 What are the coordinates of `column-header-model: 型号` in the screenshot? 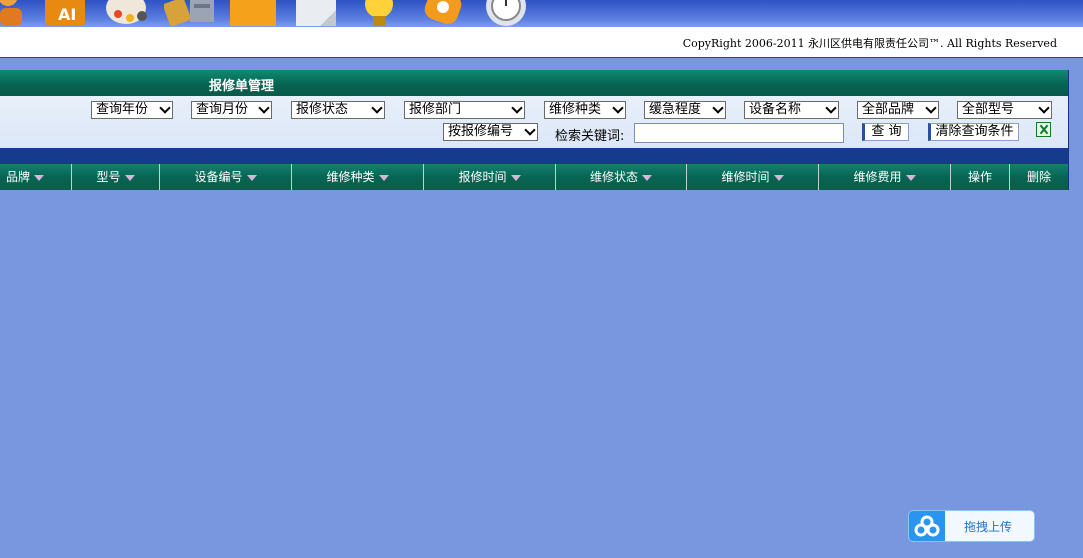 It's located at (116, 177).